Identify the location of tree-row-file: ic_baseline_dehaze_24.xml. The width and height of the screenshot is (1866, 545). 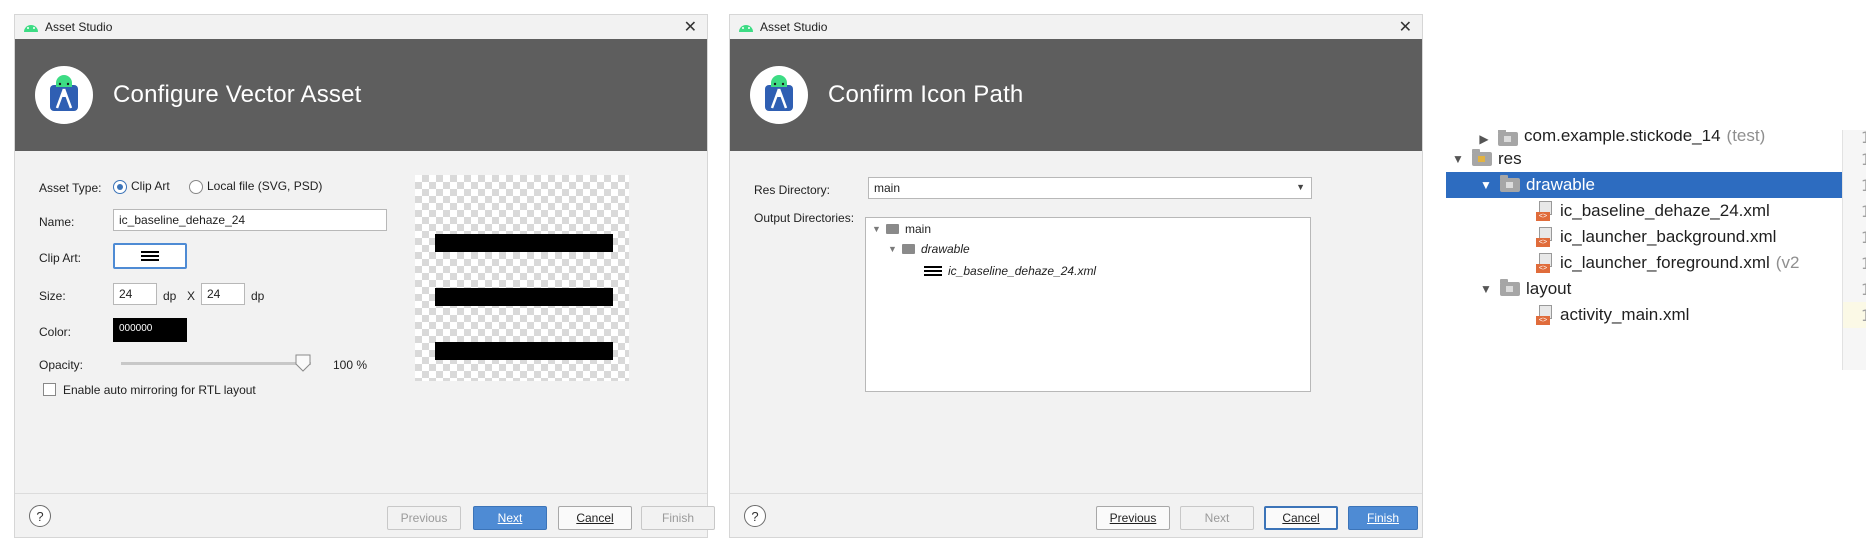
(1010, 271).